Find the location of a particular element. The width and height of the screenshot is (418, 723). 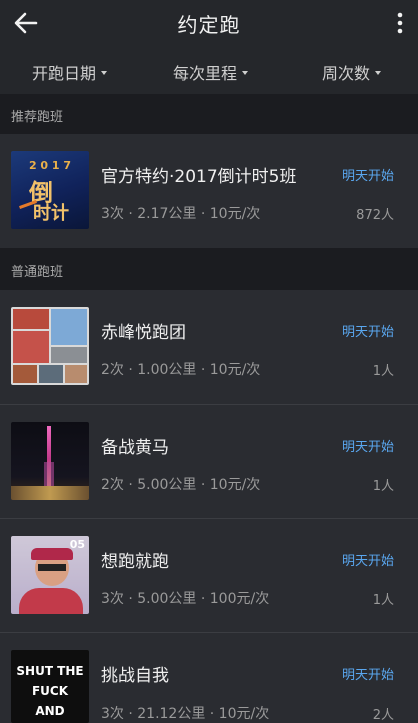

section-title: 推荐跑班 is located at coordinates (37, 117).